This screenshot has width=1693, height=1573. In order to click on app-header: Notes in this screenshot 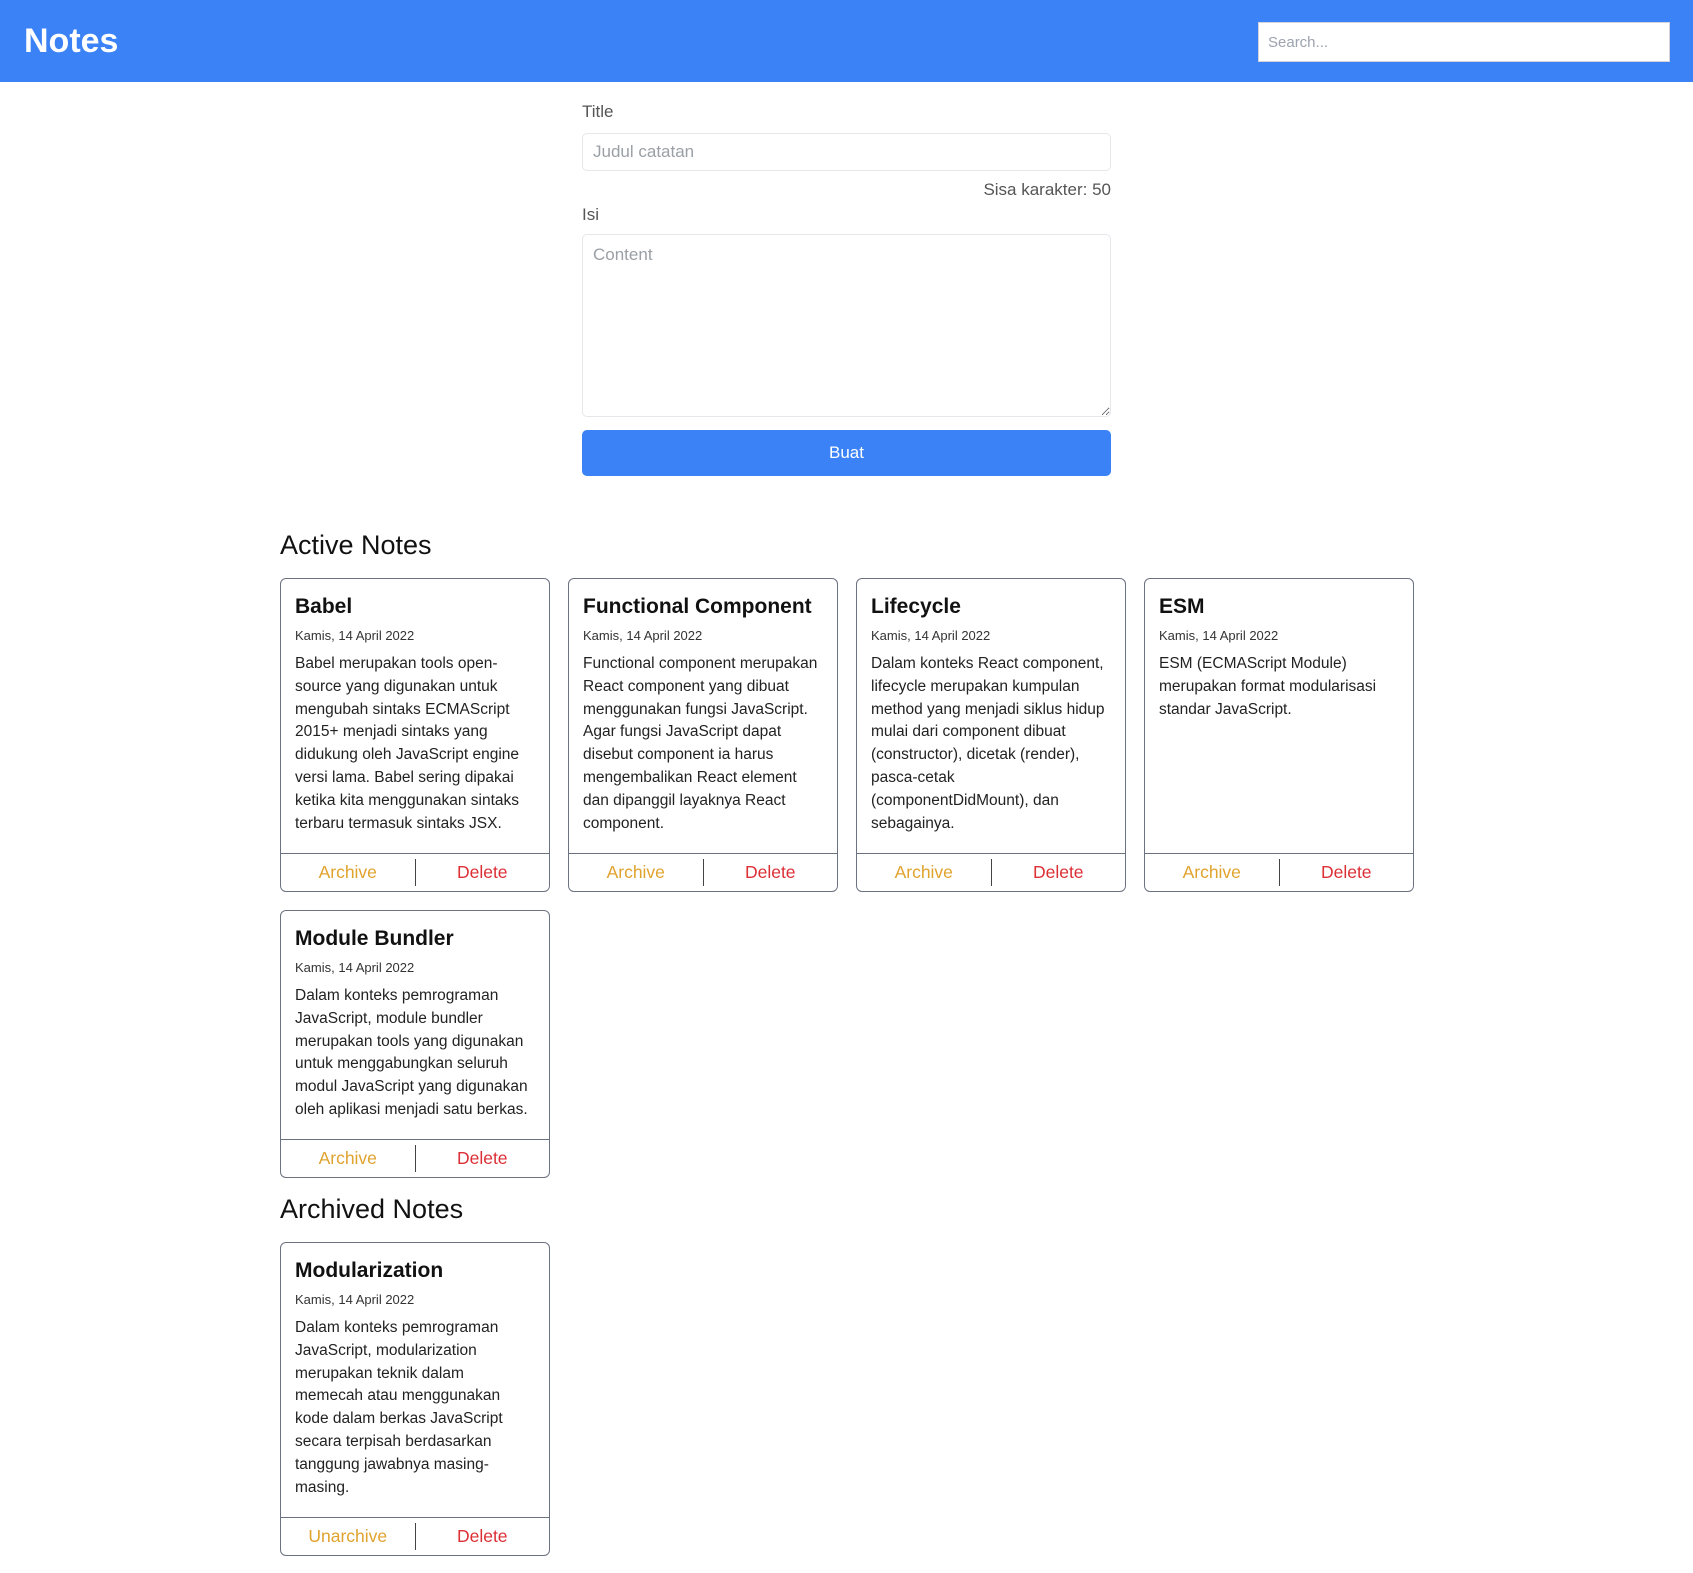, I will do `click(846, 41)`.